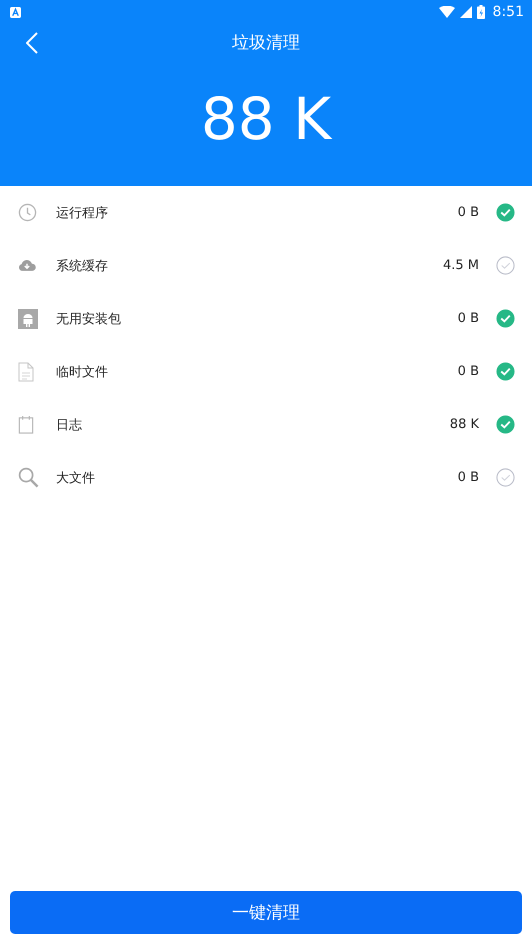  I want to click on search-icon, so click(28, 477).